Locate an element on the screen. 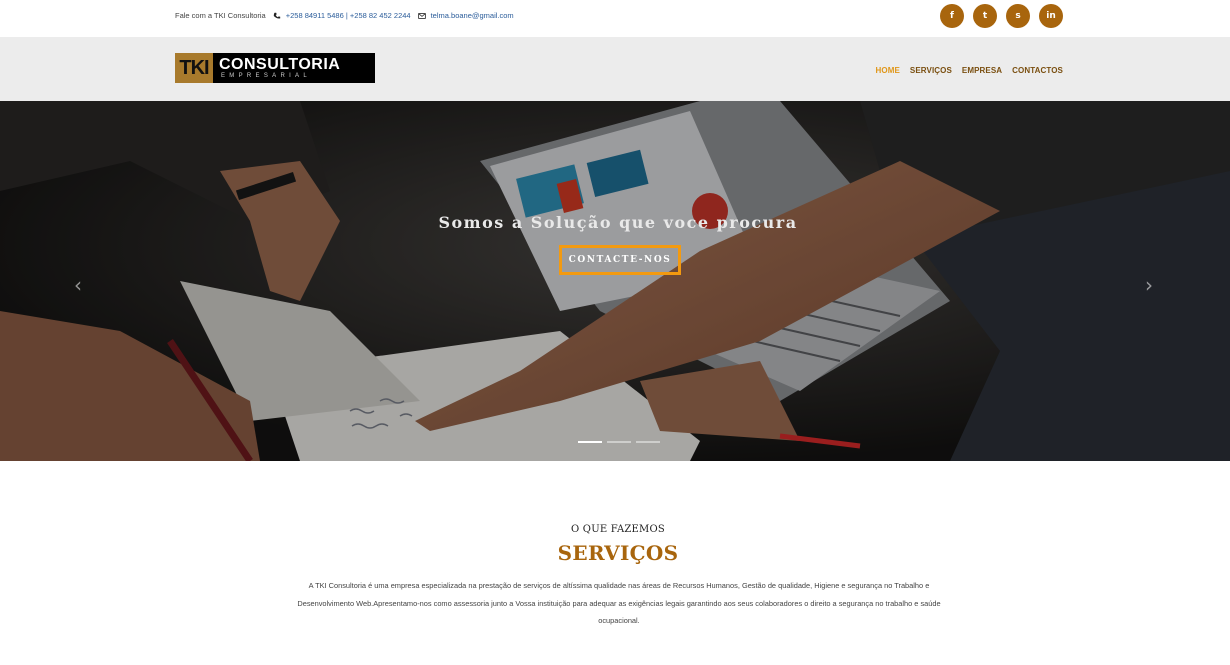  email-link: telma.boane@gmail.com is located at coordinates (472, 15).